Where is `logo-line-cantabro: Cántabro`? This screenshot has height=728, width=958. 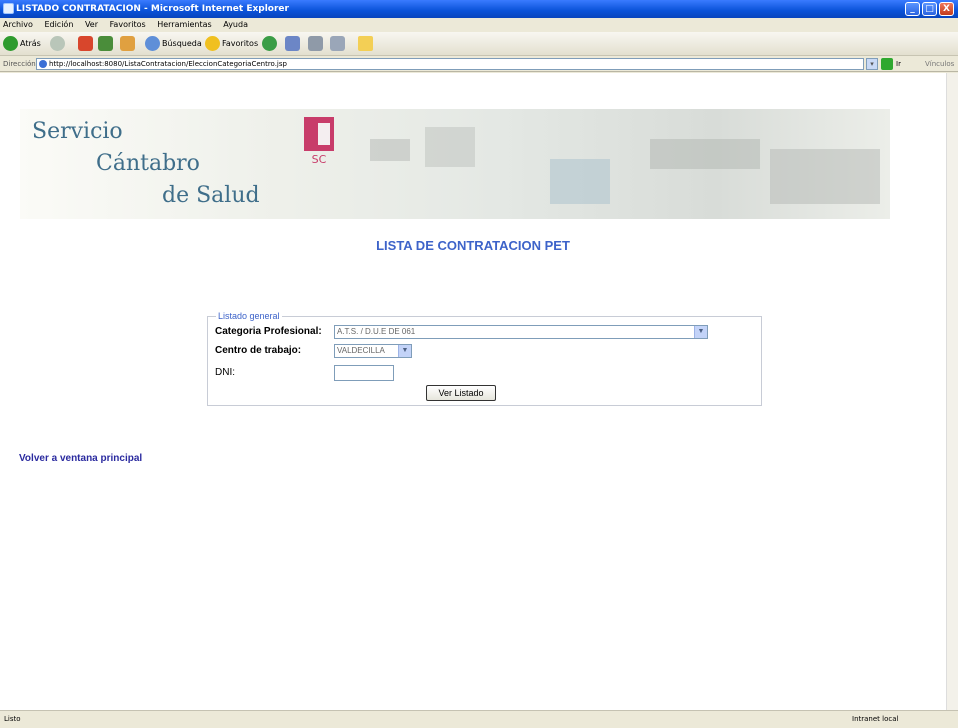 logo-line-cantabro: Cántabro is located at coordinates (148, 163).